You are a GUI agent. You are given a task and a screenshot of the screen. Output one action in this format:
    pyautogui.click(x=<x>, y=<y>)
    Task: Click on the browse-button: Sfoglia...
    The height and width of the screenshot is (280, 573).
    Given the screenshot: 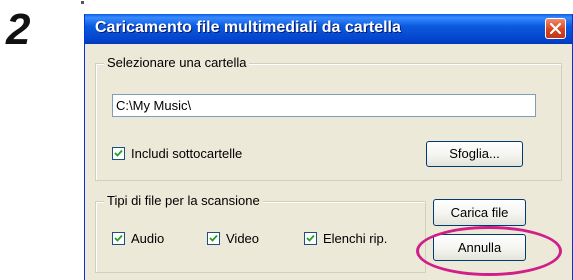 What is the action you would take?
    pyautogui.click(x=474, y=154)
    